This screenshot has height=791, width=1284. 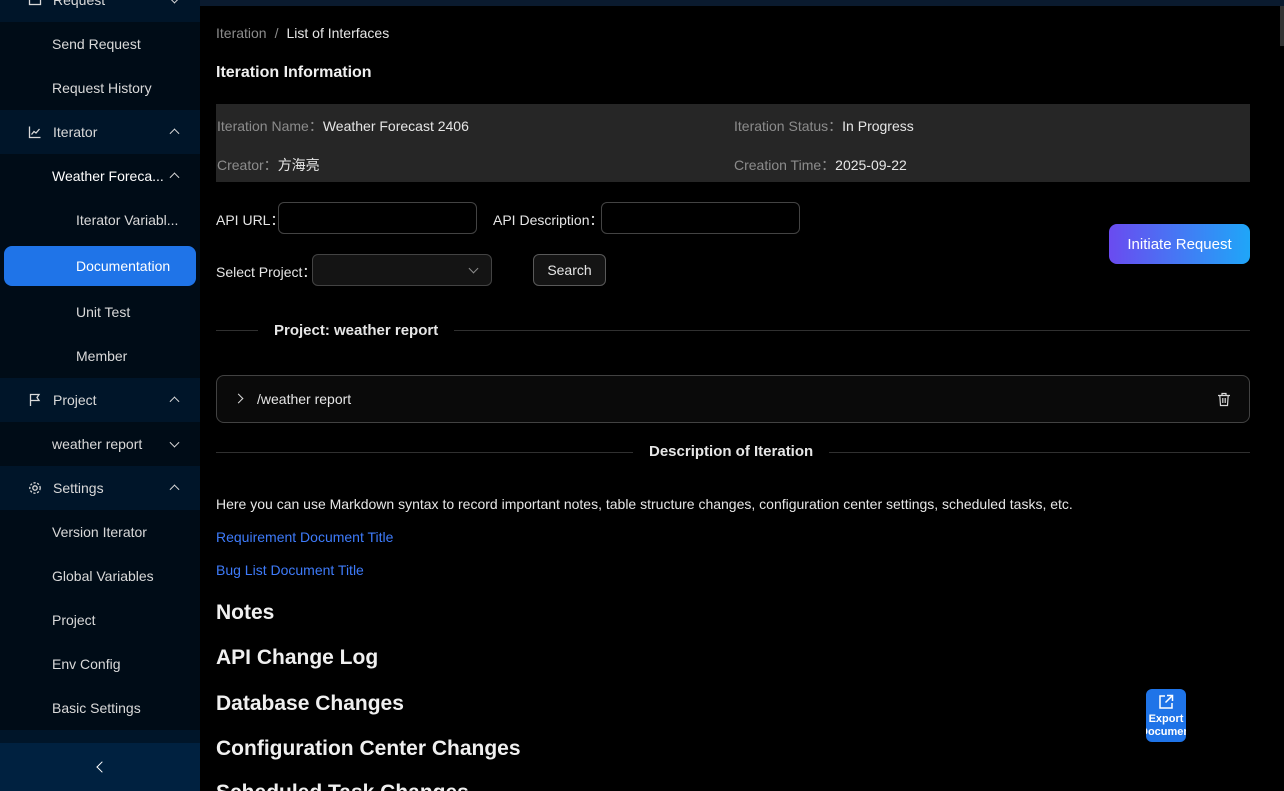 What do you see at coordinates (238, 398) in the screenshot?
I see `chevron-right-icon` at bounding box center [238, 398].